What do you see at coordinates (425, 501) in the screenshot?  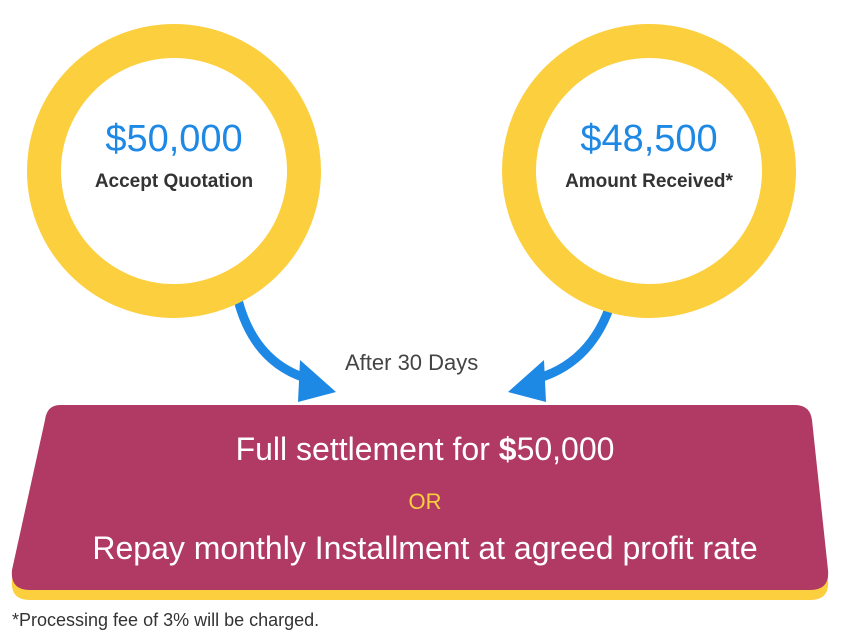 I see `or-separator: OR` at bounding box center [425, 501].